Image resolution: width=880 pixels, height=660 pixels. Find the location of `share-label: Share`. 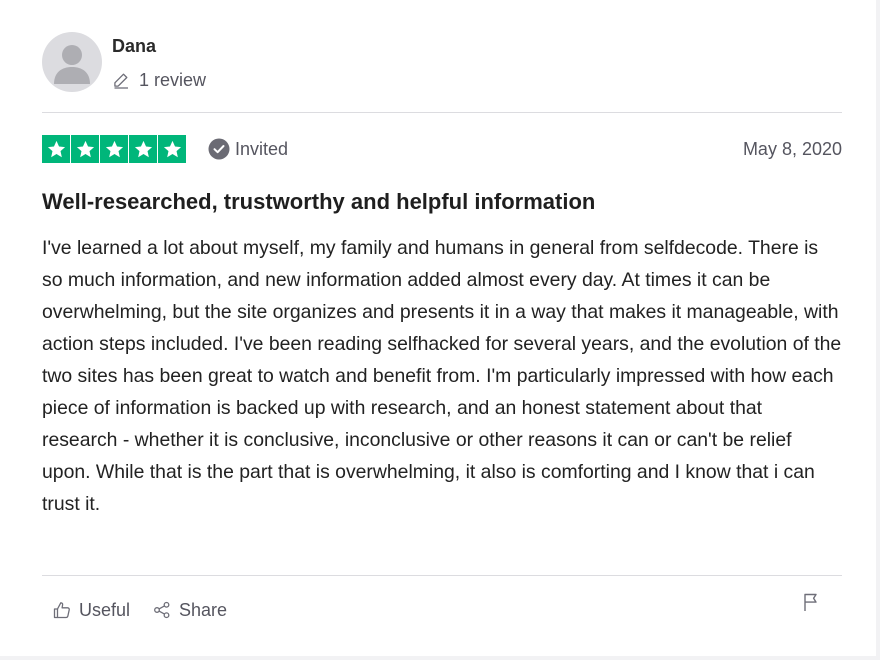

share-label: Share is located at coordinates (203, 609).